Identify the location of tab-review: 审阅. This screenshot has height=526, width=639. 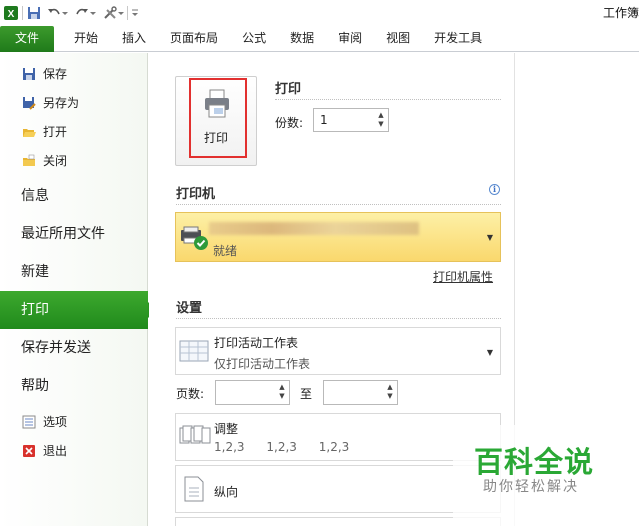
(350, 39).